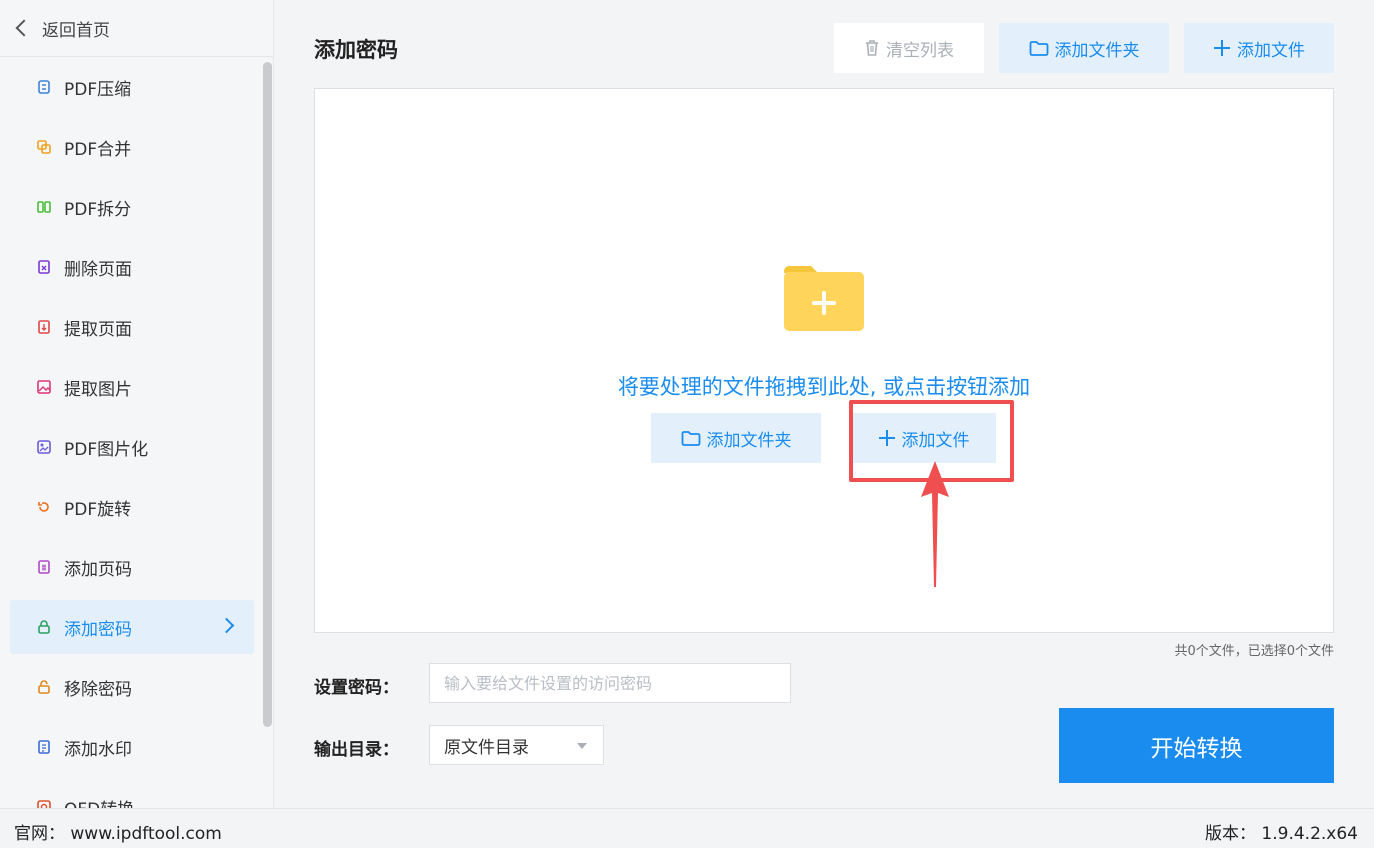  I want to click on sidebar-item-remove-password: 移除密码, so click(132, 687).